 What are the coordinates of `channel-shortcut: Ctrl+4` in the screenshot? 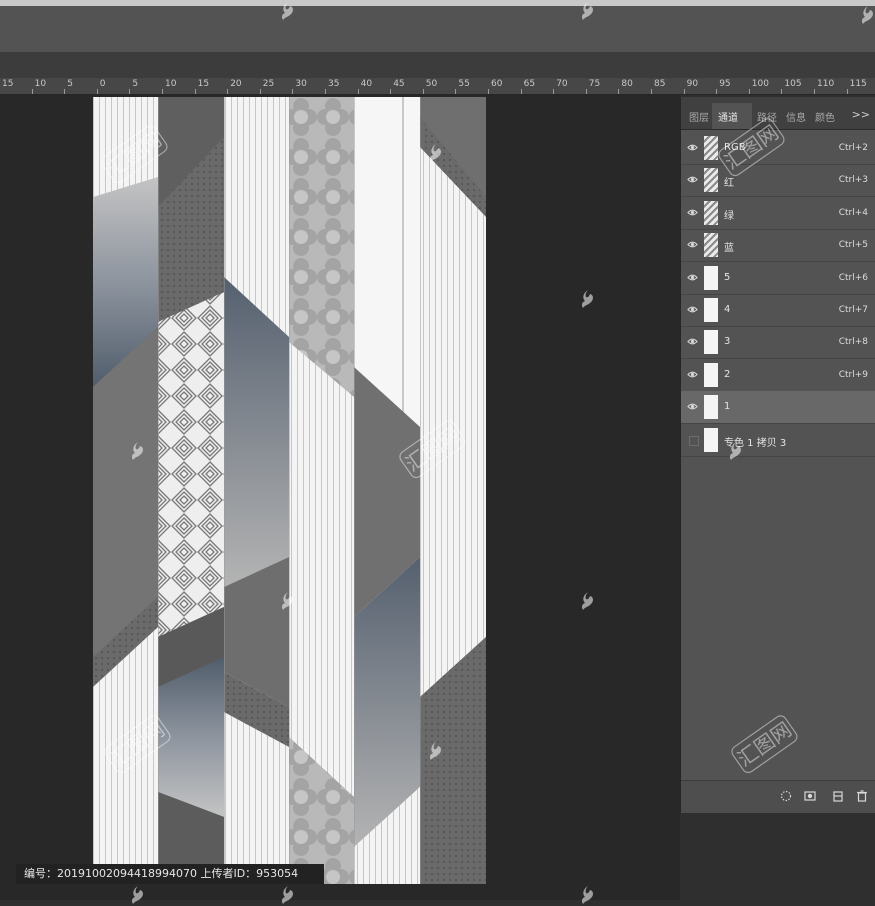 It's located at (853, 212).